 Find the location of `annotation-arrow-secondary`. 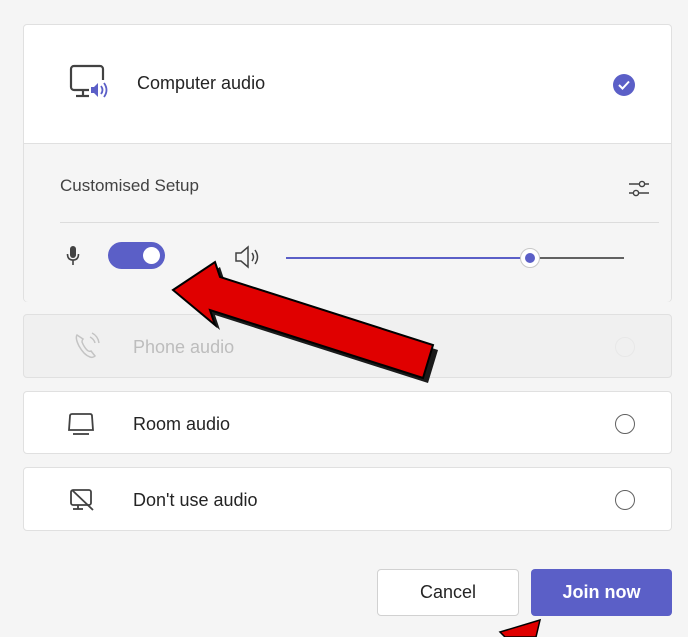

annotation-arrow-secondary is located at coordinates (520, 627).